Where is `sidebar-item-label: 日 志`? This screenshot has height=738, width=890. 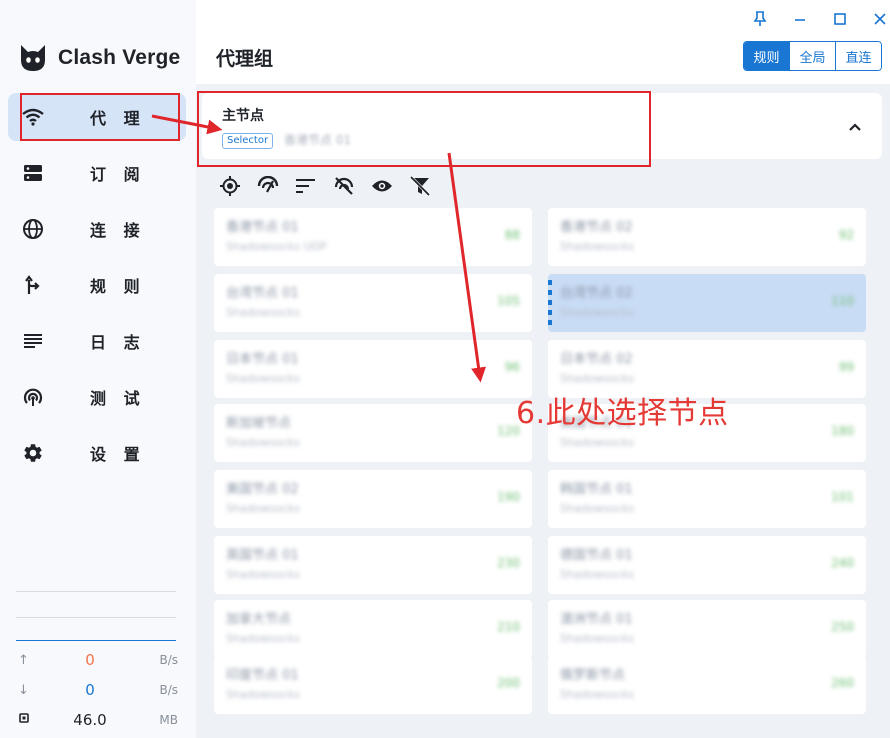 sidebar-item-label: 日 志 is located at coordinates (118, 342).